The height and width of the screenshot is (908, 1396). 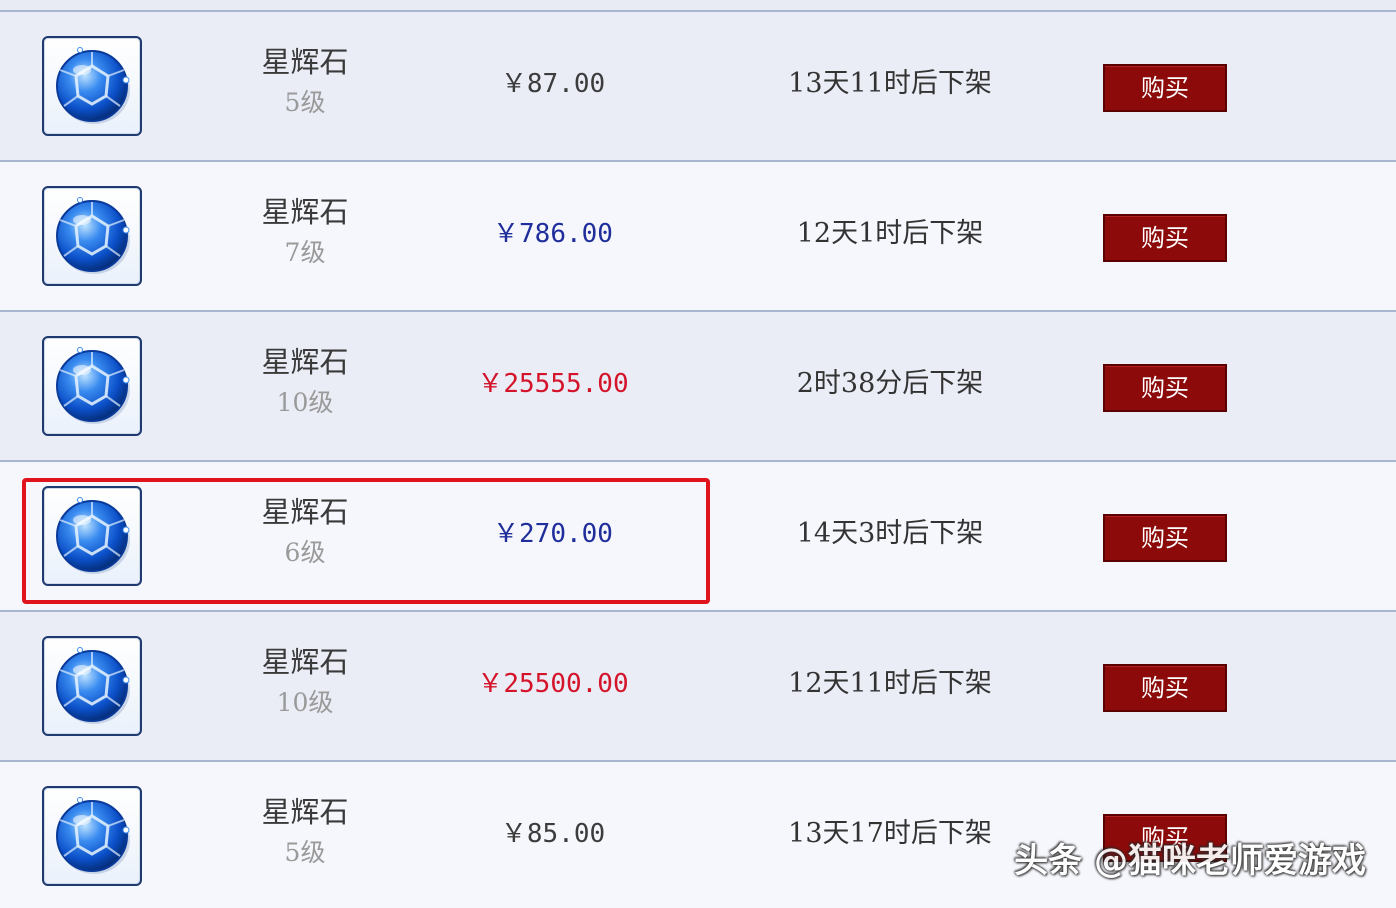 What do you see at coordinates (698, 6) in the screenshot?
I see `table-top-edge` at bounding box center [698, 6].